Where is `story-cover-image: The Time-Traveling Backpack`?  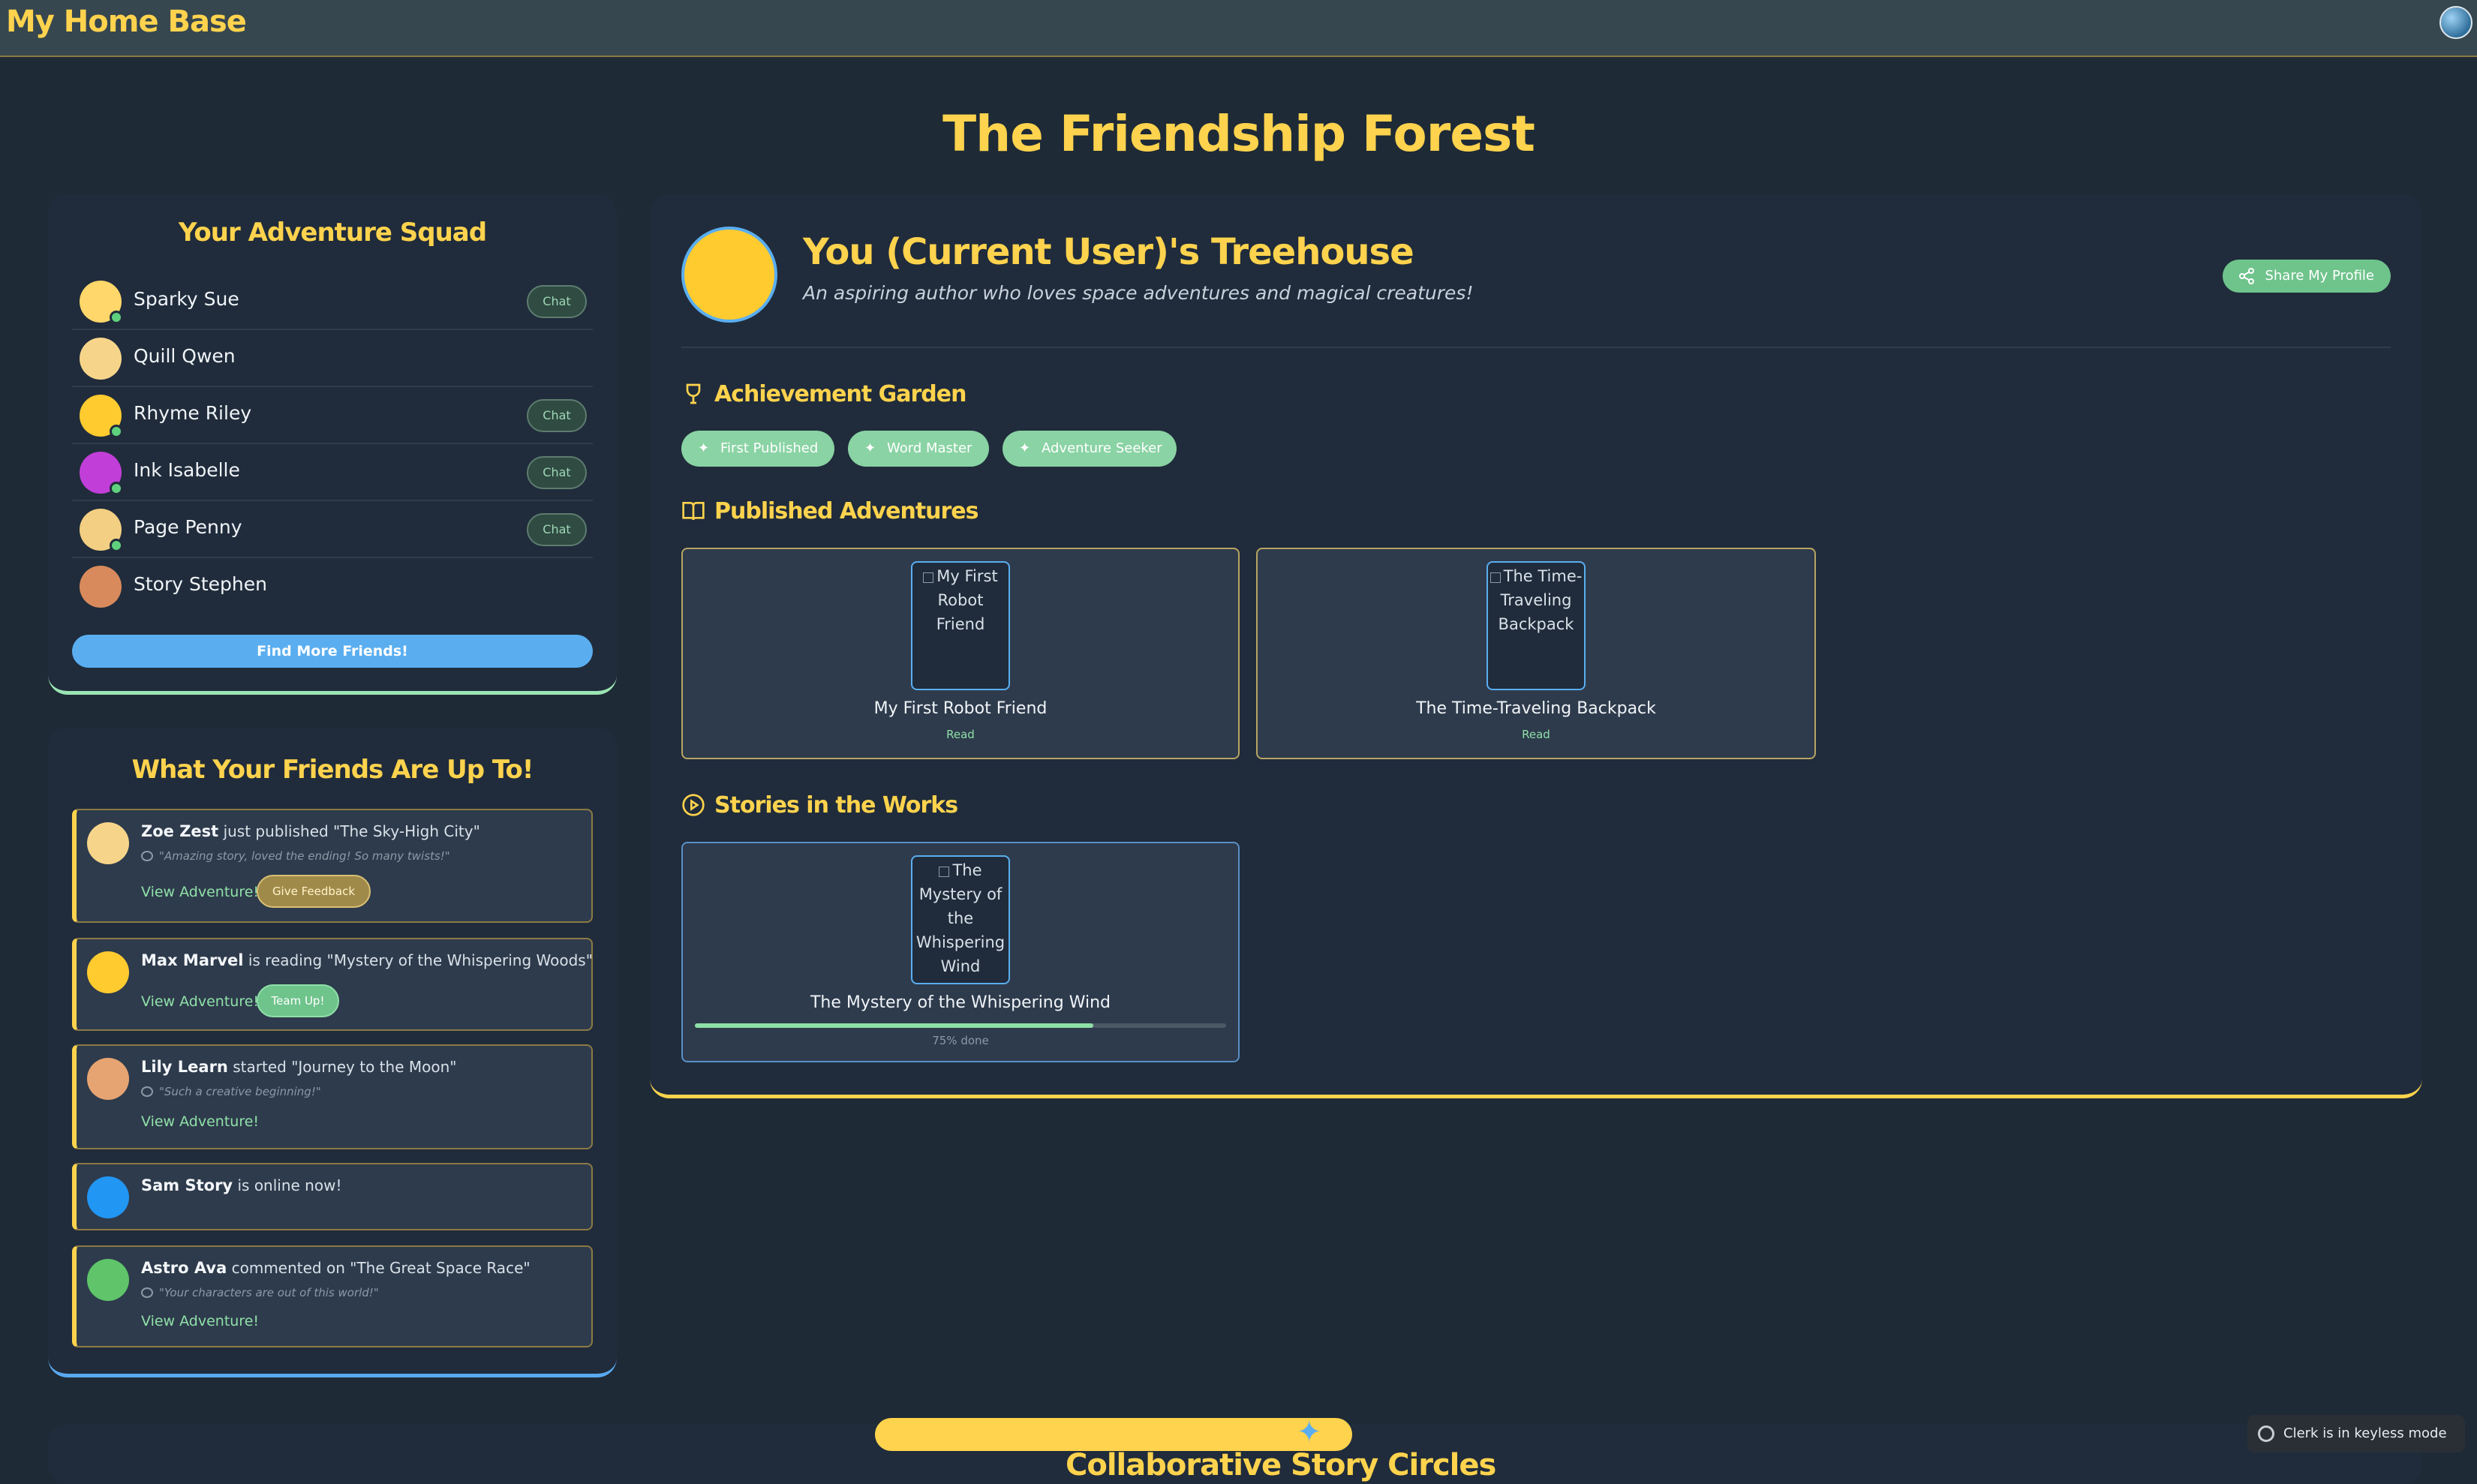 story-cover-image: The Time-Traveling Backpack is located at coordinates (1536, 625).